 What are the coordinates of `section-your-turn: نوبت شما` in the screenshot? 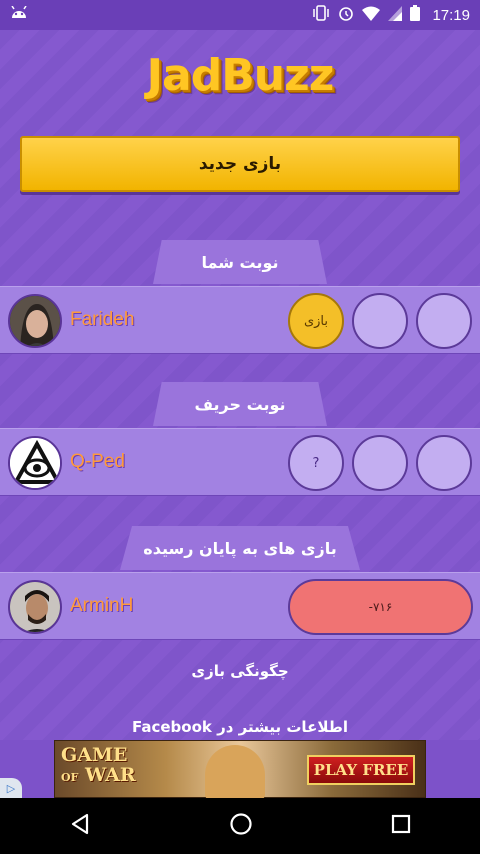 It's located at (240, 262).